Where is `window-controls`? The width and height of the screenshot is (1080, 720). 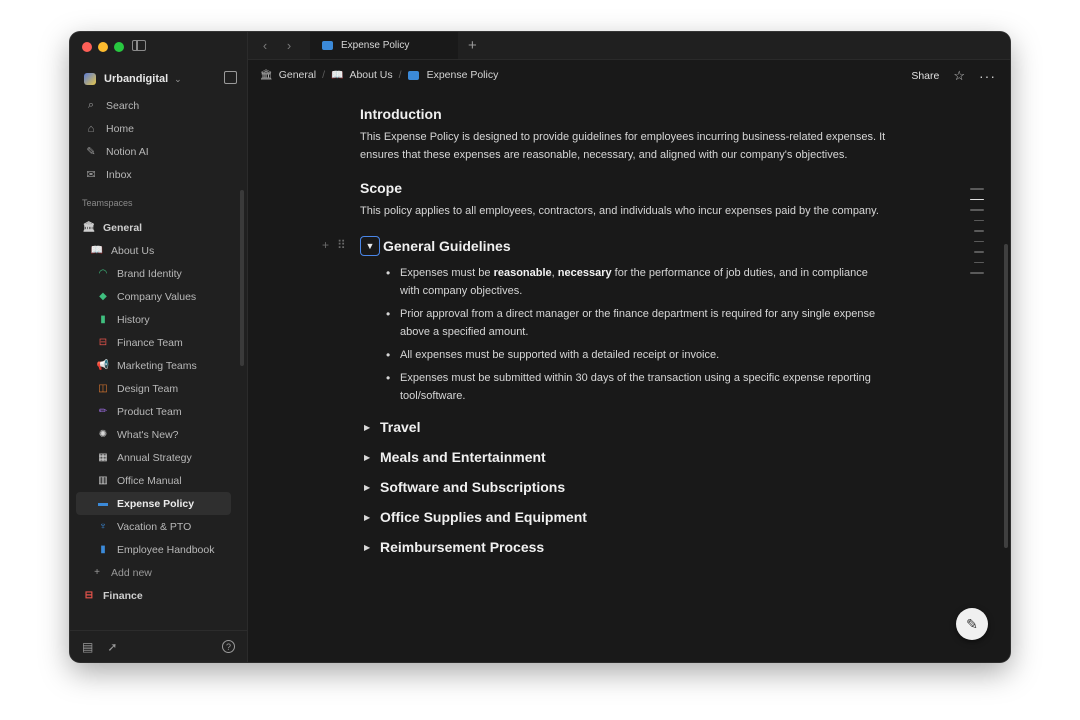 window-controls is located at coordinates (103, 47).